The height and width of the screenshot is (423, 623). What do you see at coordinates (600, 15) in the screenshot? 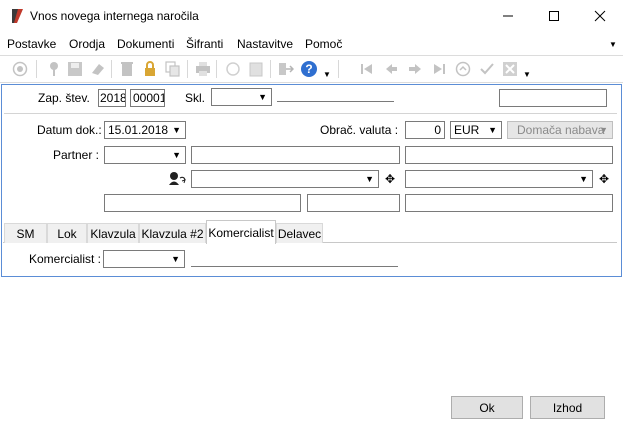
I see `close-icon` at bounding box center [600, 15].